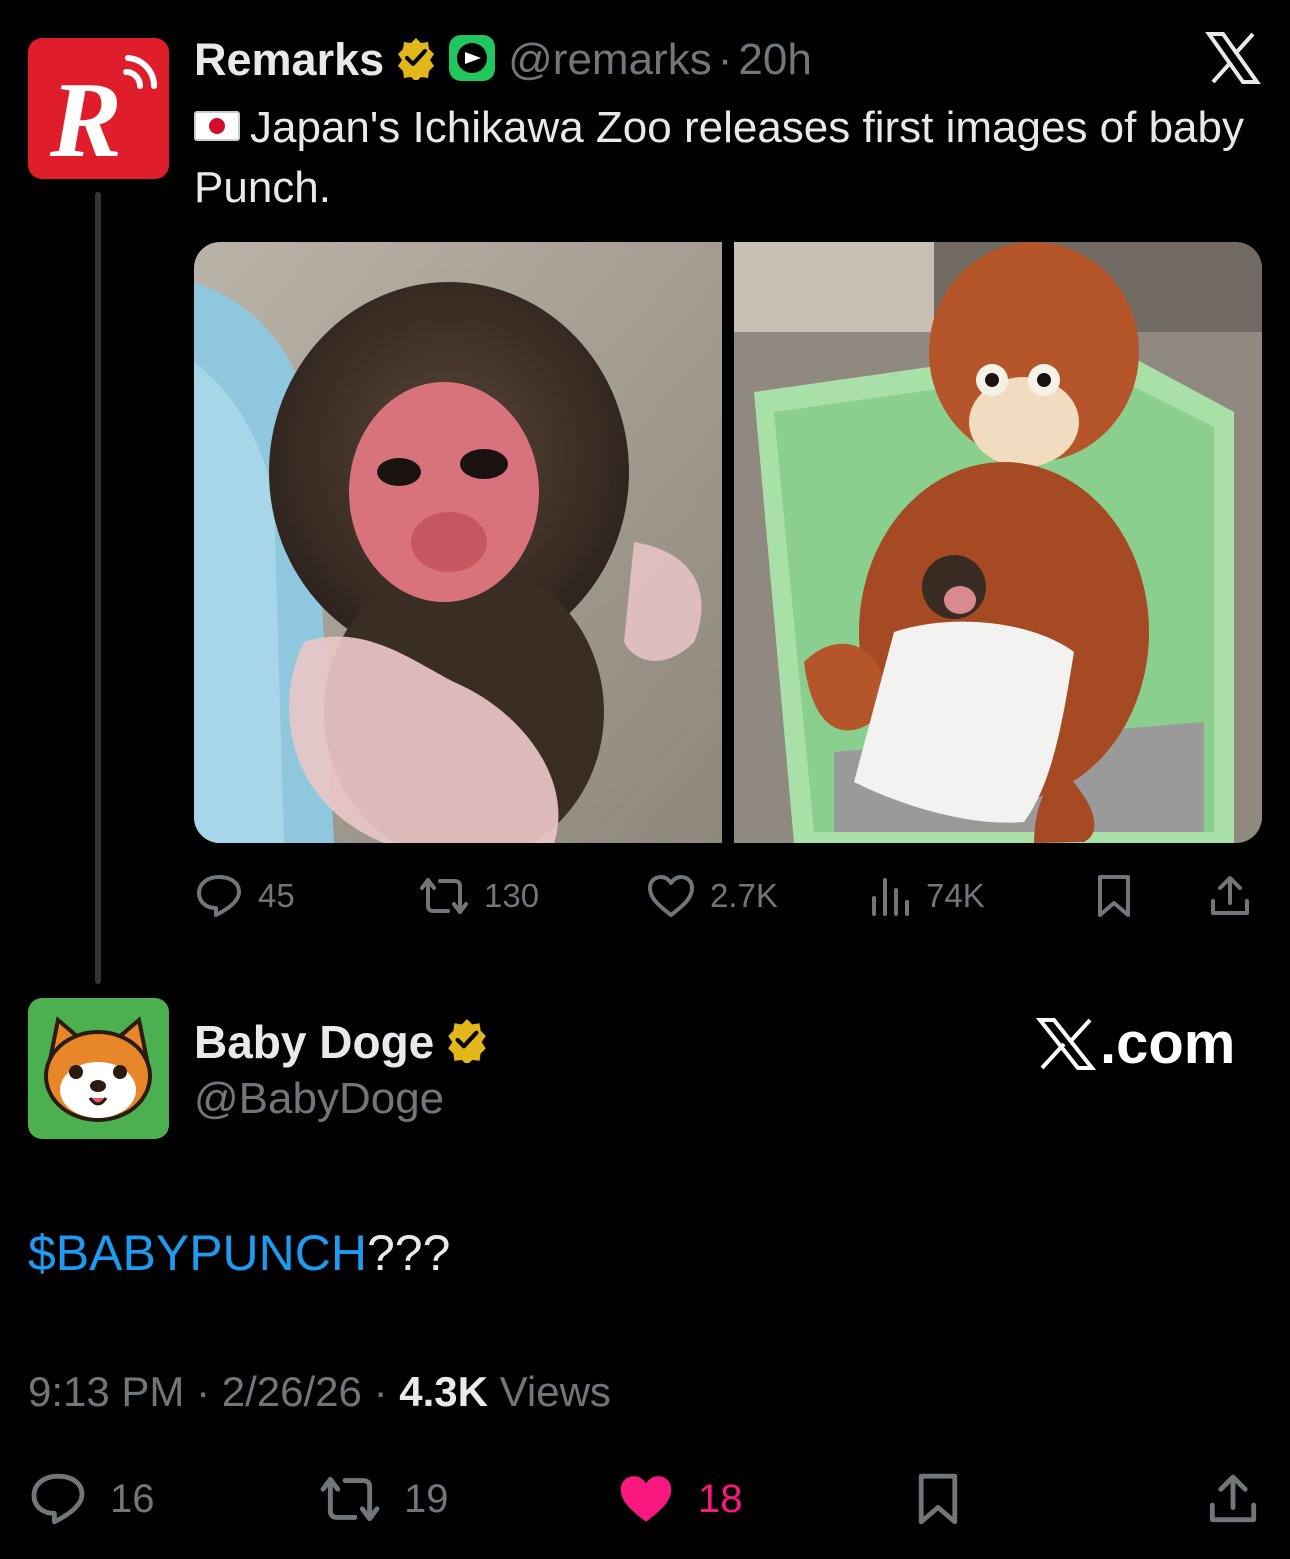 The image size is (1290, 1559). What do you see at coordinates (276, 895) in the screenshot?
I see `parent-reply-count: 45` at bounding box center [276, 895].